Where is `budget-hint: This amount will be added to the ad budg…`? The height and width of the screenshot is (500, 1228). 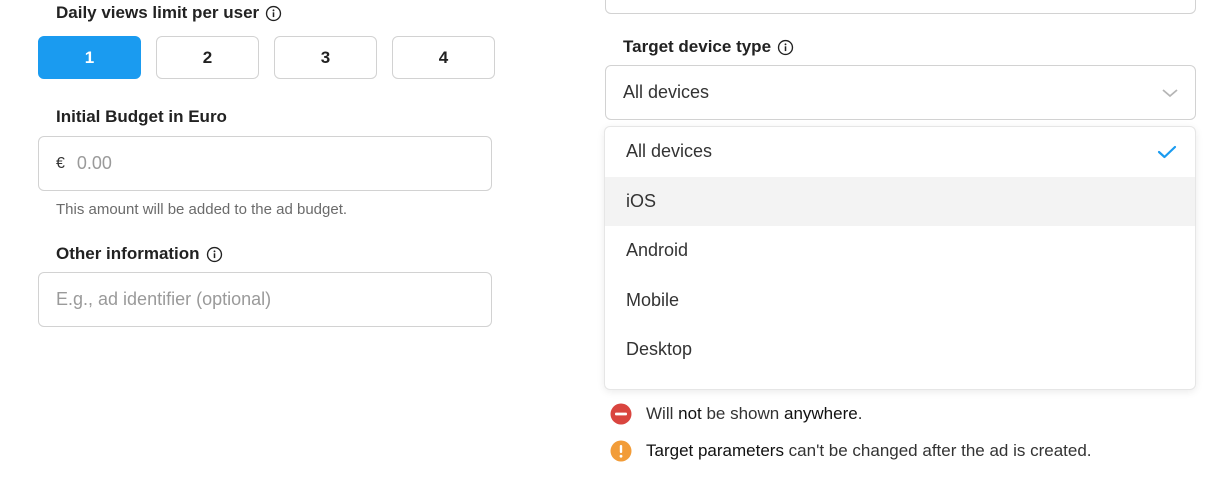 budget-hint: This amount will be added to the ad budg… is located at coordinates (202, 209).